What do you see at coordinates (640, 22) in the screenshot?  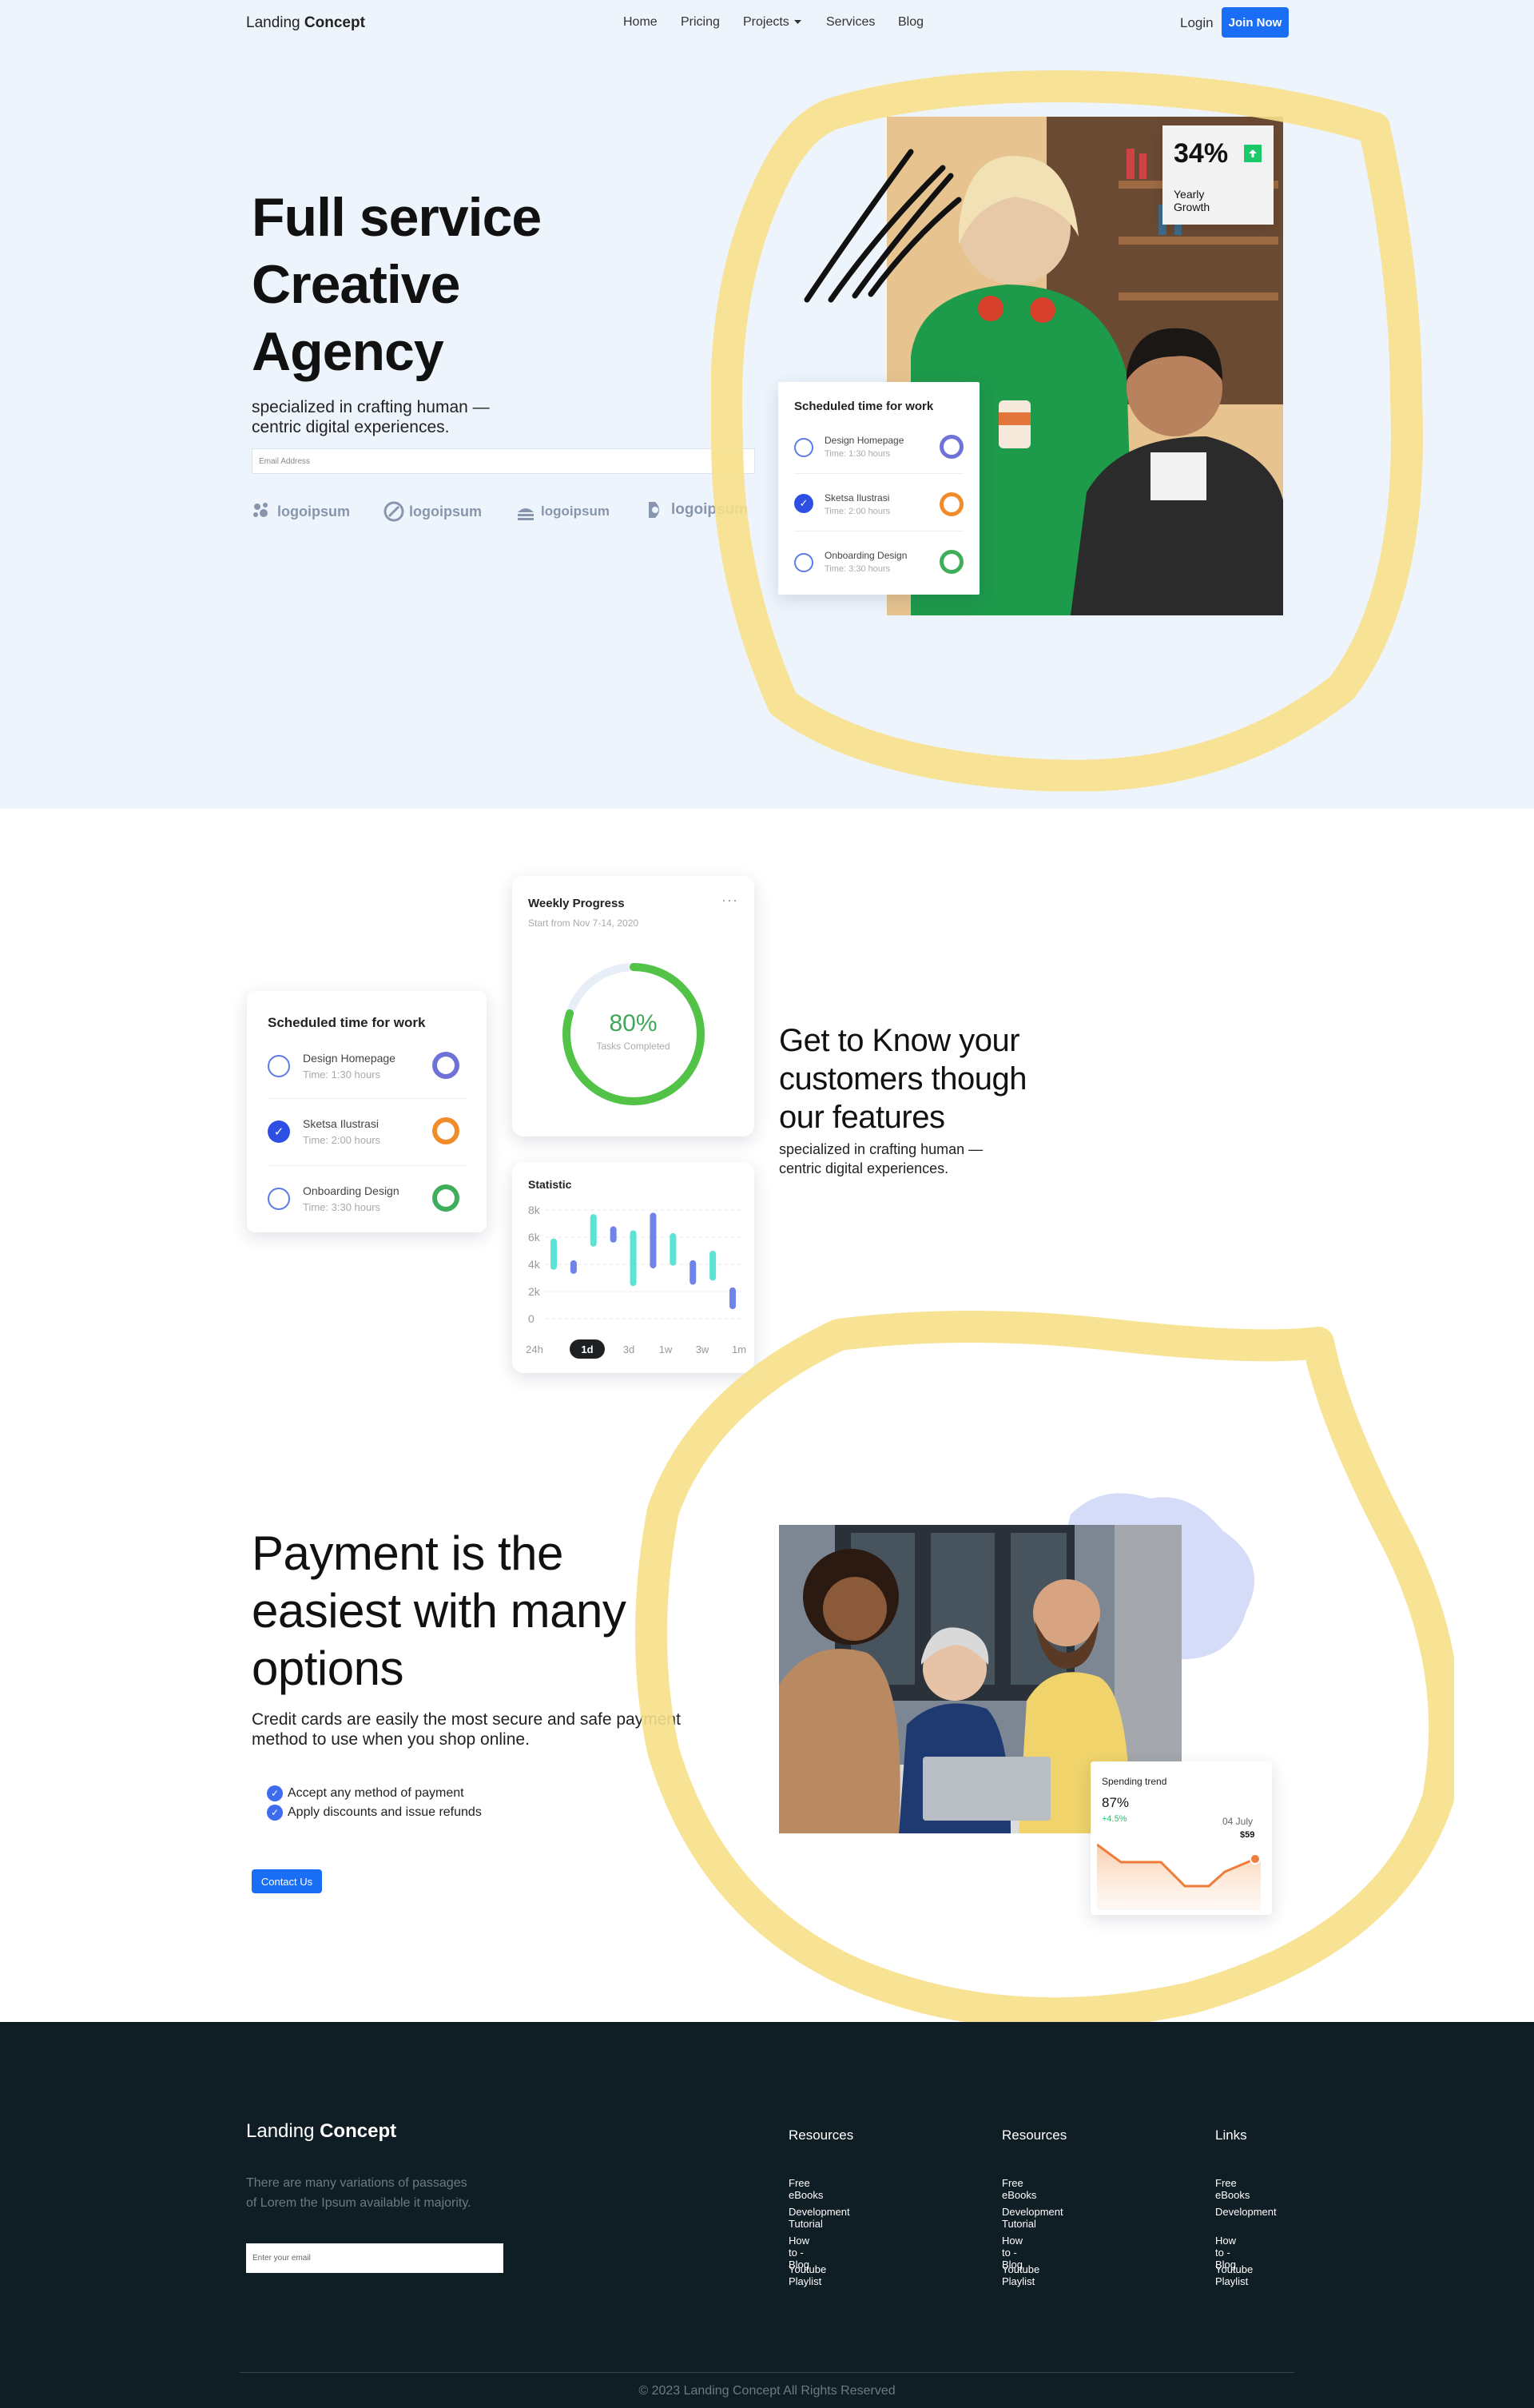 I see `nav-home: Home` at bounding box center [640, 22].